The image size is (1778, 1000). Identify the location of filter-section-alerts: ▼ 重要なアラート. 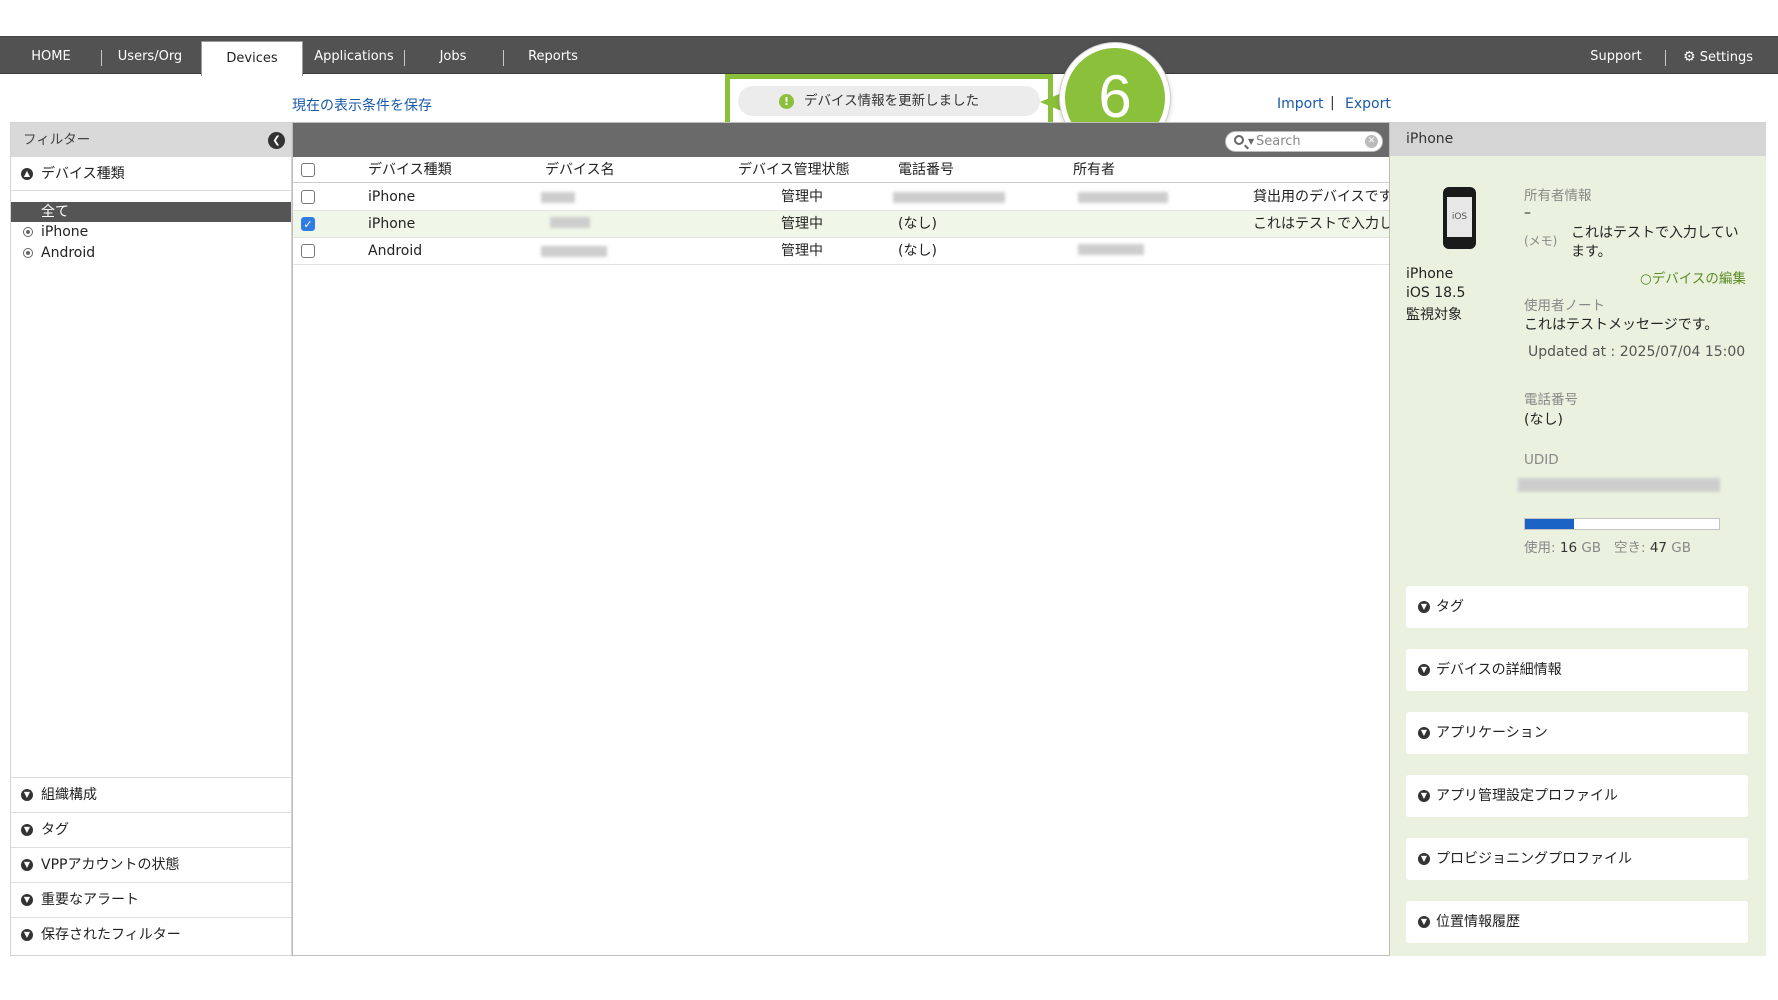
(151, 899).